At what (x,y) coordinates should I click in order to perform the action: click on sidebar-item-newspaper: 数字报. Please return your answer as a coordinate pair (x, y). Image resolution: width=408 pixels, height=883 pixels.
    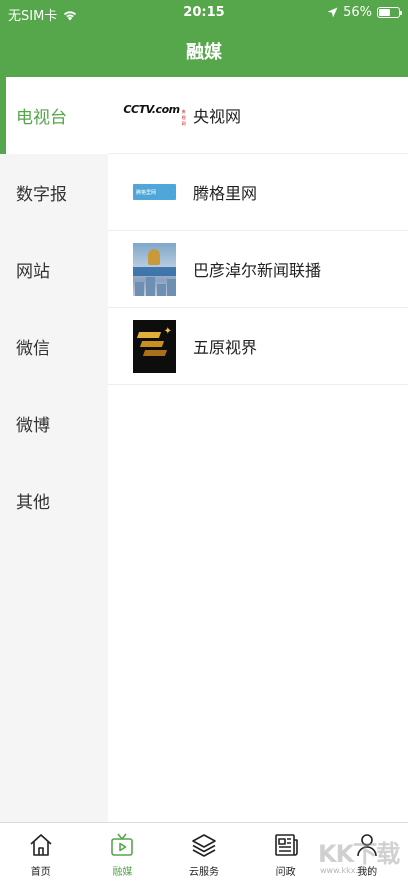
    Looking at the image, I should click on (54, 192).